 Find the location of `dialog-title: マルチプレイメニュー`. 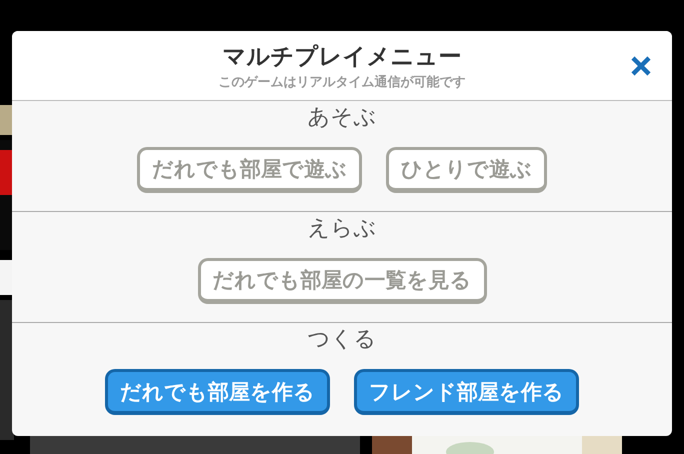

dialog-title: マルチプレイメニュー is located at coordinates (342, 57).